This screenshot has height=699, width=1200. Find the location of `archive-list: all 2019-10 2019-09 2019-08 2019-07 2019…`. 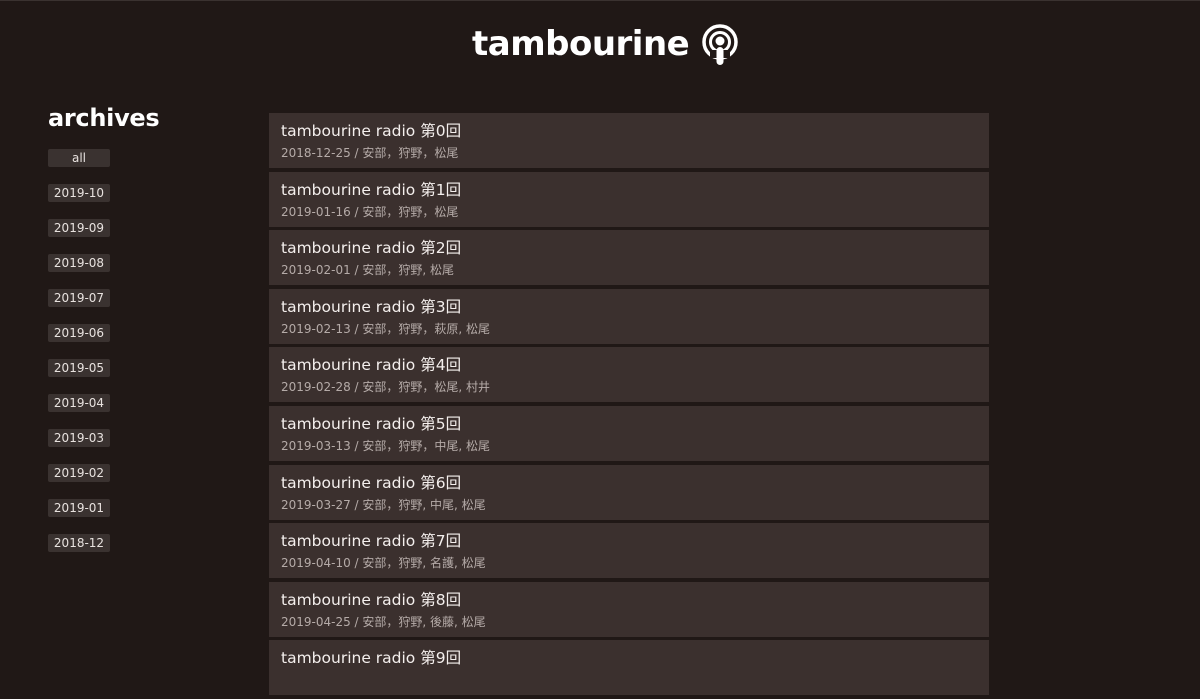

archive-list: all 2019-10 2019-09 2019-08 2019-07 2019… is located at coordinates (79, 357).